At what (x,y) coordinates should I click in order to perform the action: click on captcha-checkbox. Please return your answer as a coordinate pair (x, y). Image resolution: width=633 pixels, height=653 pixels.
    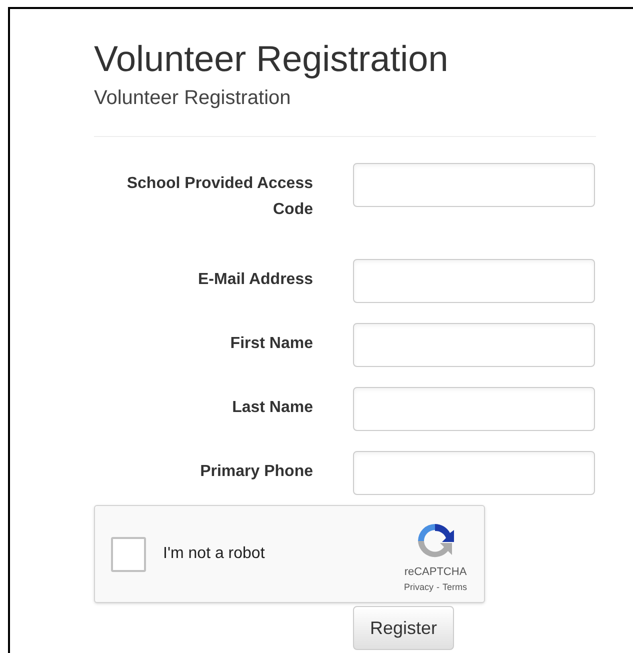
    Looking at the image, I should click on (128, 554).